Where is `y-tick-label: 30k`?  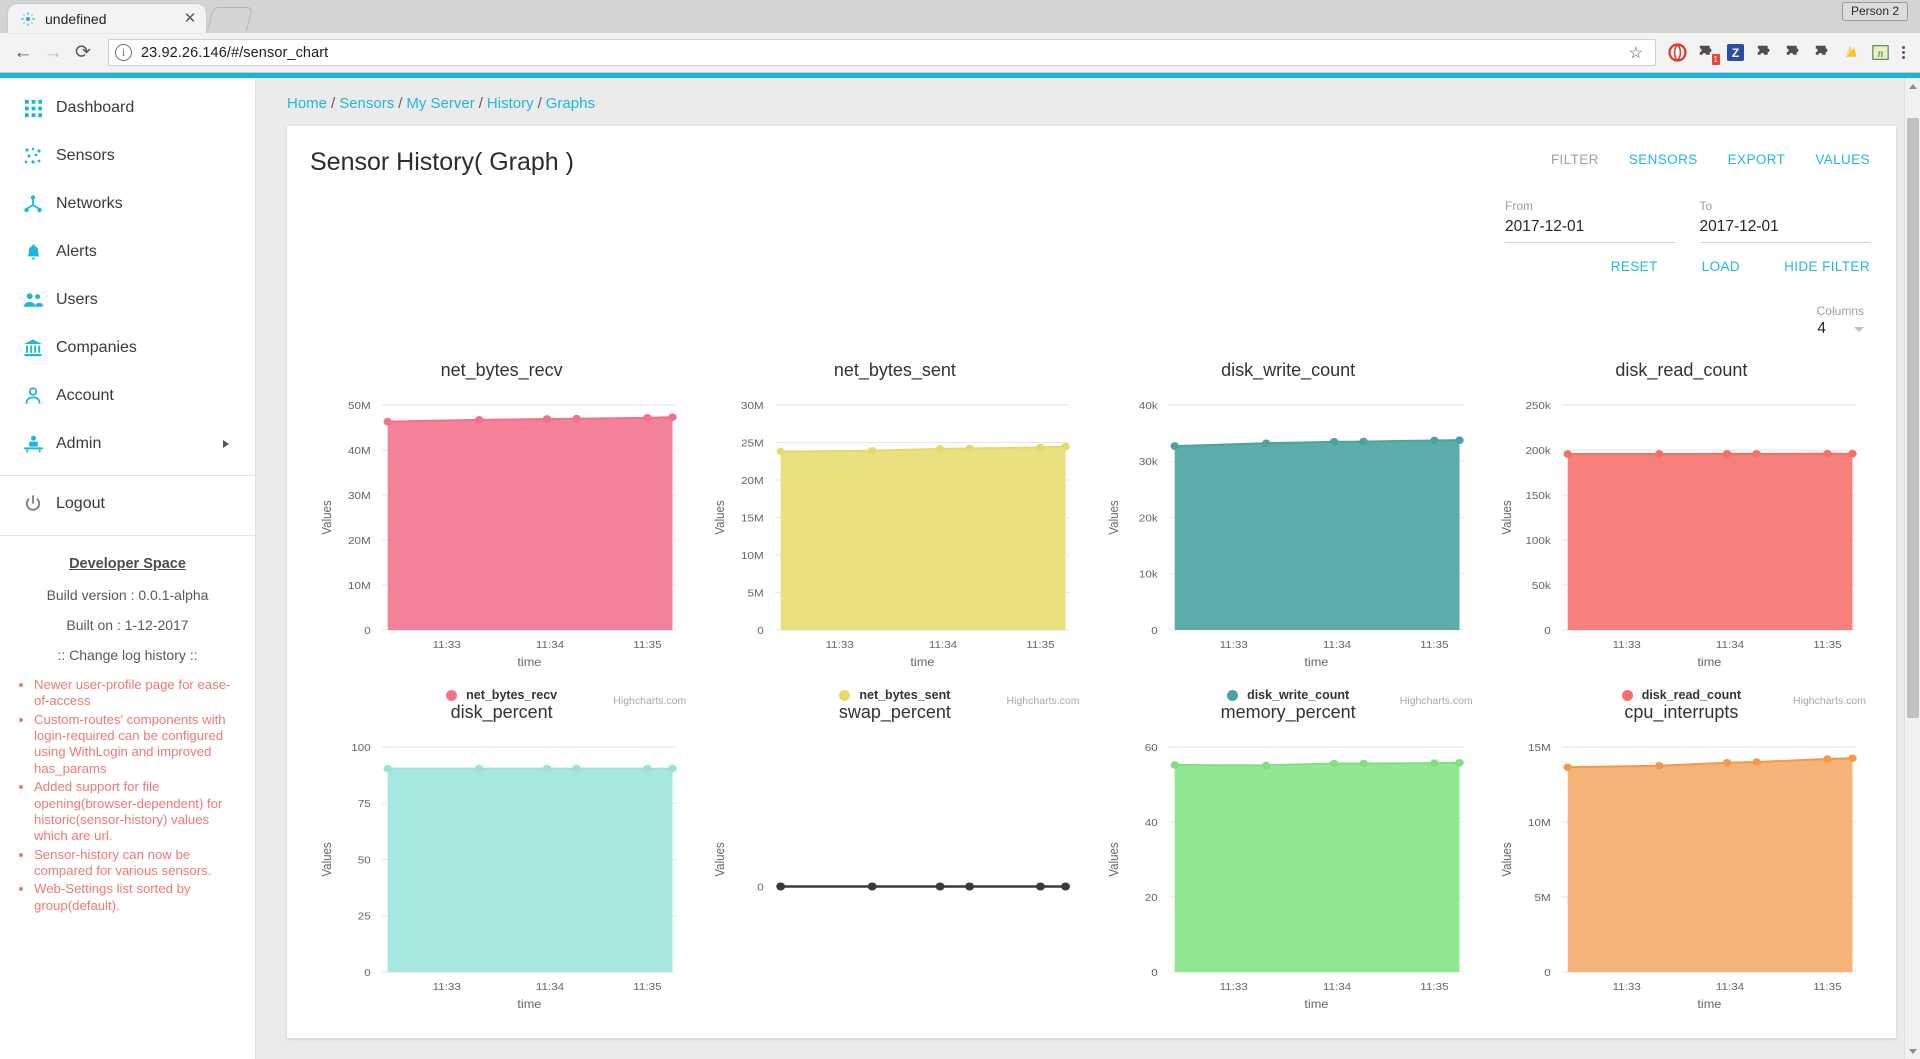
y-tick-label: 30k is located at coordinates (1147, 462).